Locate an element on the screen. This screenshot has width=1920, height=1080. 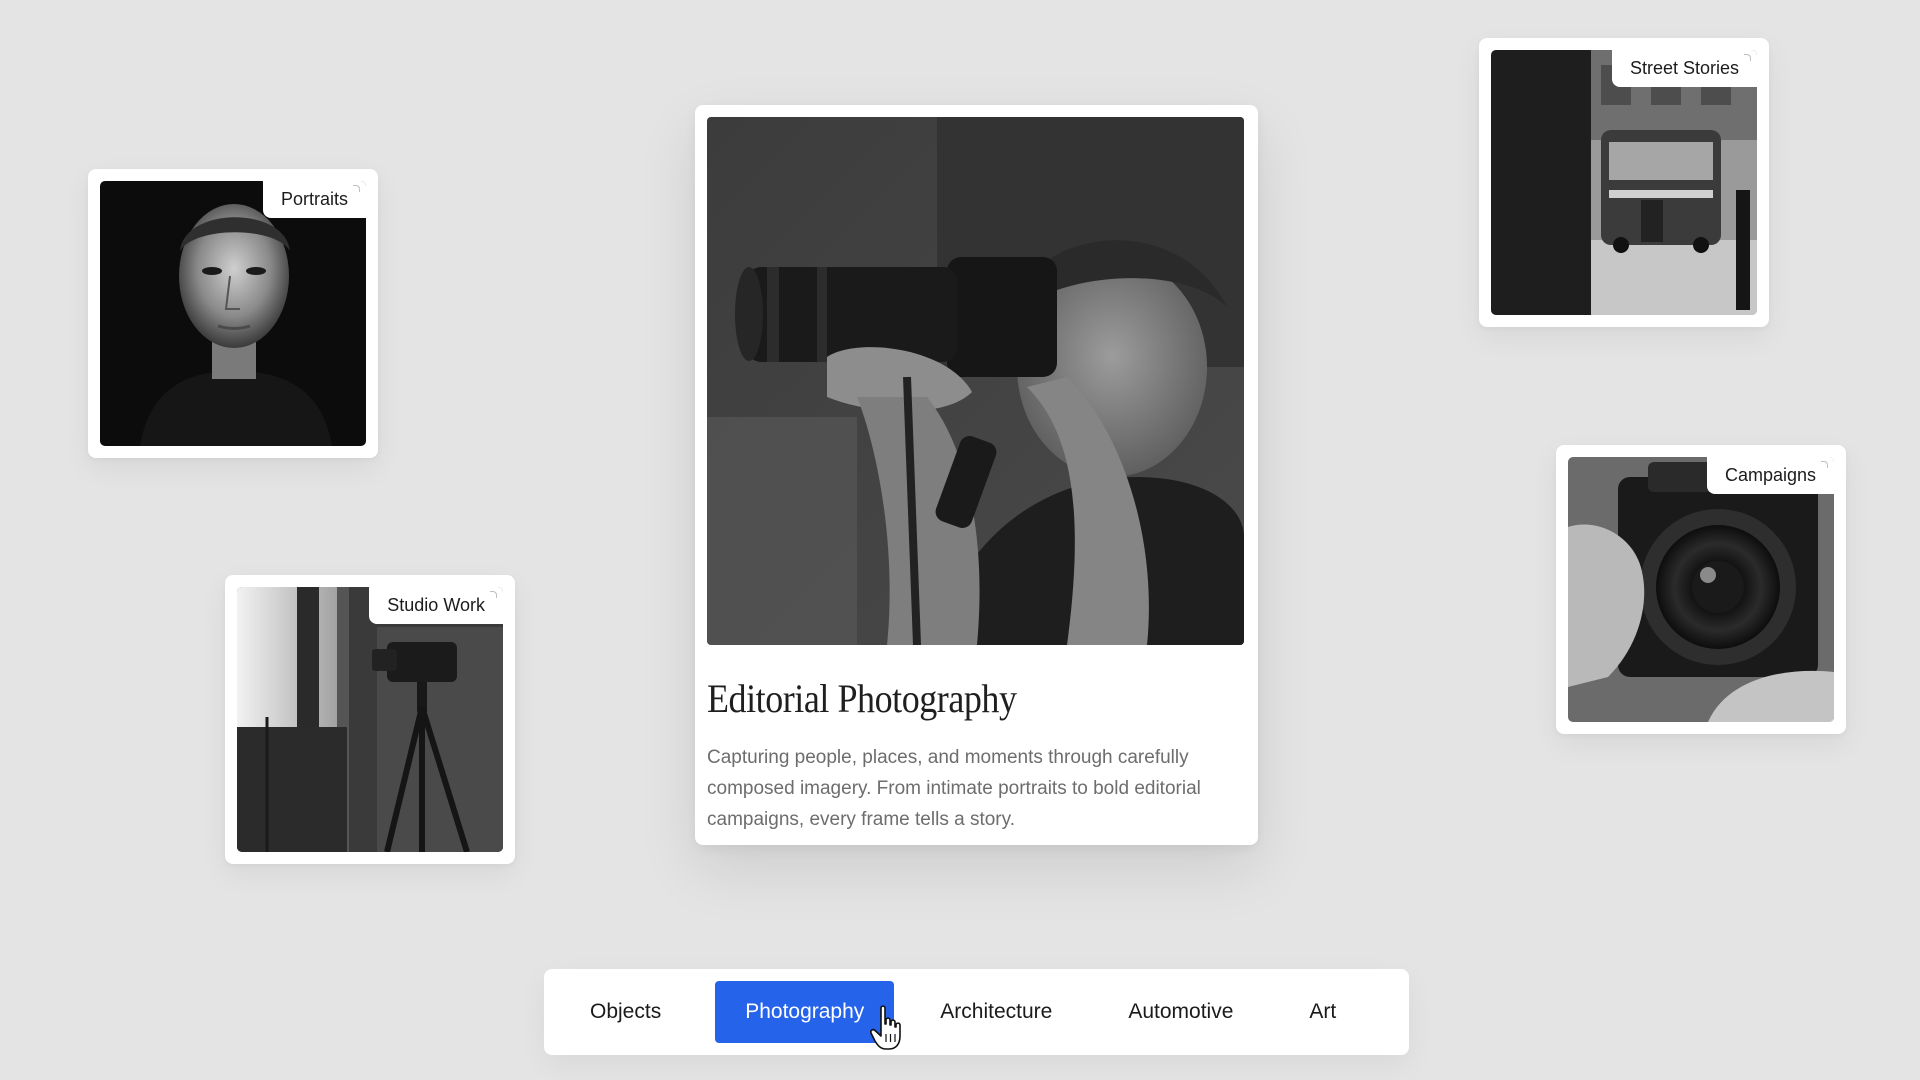
photographer-image is located at coordinates (975, 381).